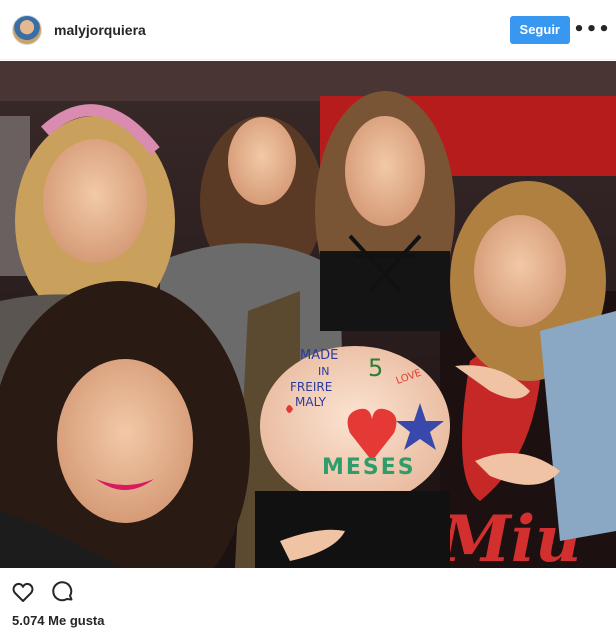  Describe the element at coordinates (311, 387) in the screenshot. I see `belly-text-freire: FREIRE` at that location.